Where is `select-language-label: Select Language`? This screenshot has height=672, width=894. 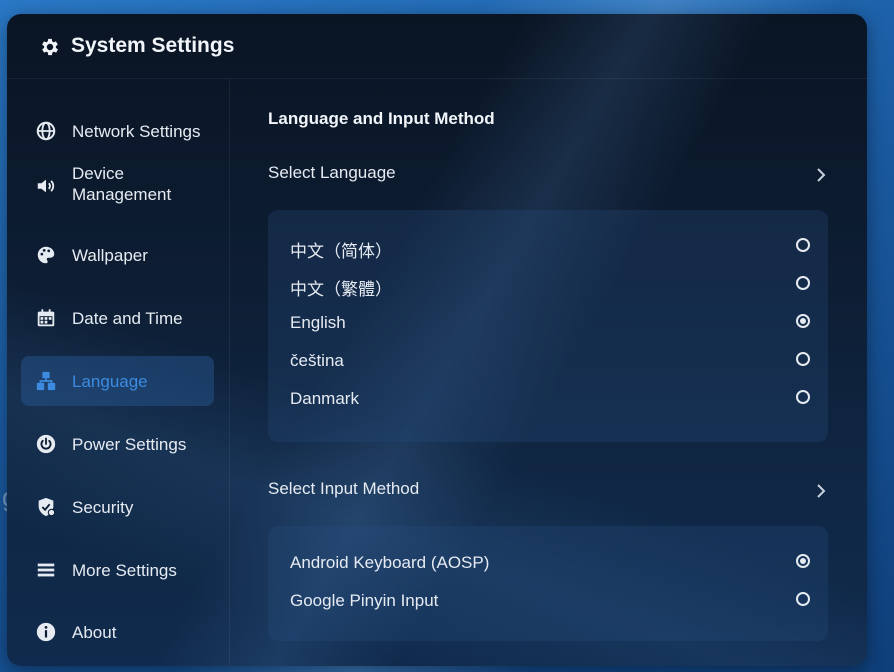 select-language-label: Select Language is located at coordinates (332, 172).